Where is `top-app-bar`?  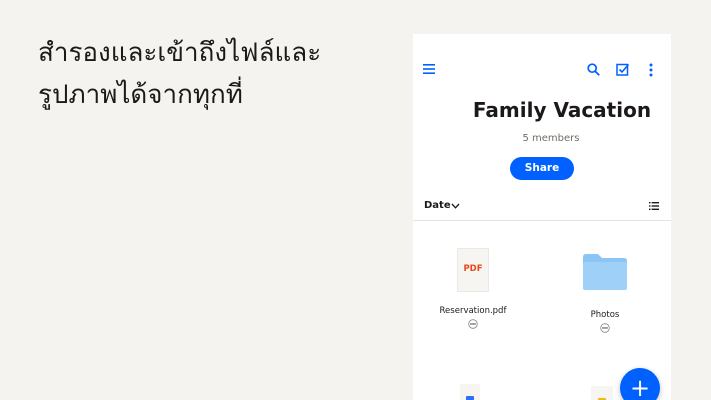 top-app-bar is located at coordinates (542, 69).